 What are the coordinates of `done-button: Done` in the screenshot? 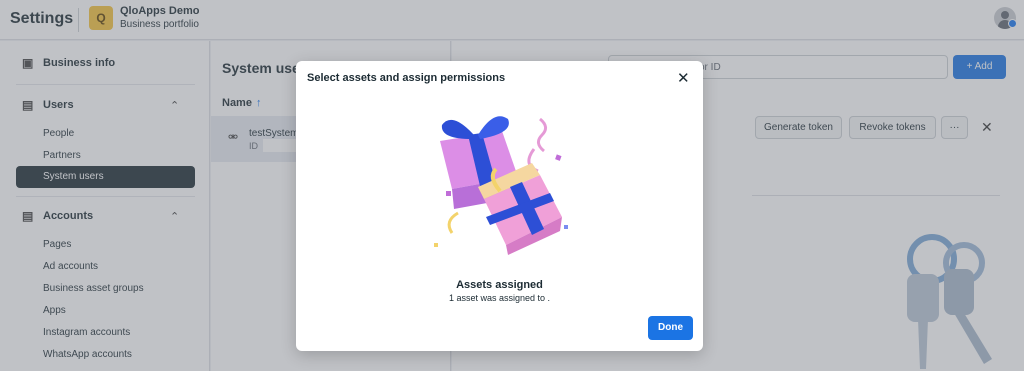 It's located at (670, 328).